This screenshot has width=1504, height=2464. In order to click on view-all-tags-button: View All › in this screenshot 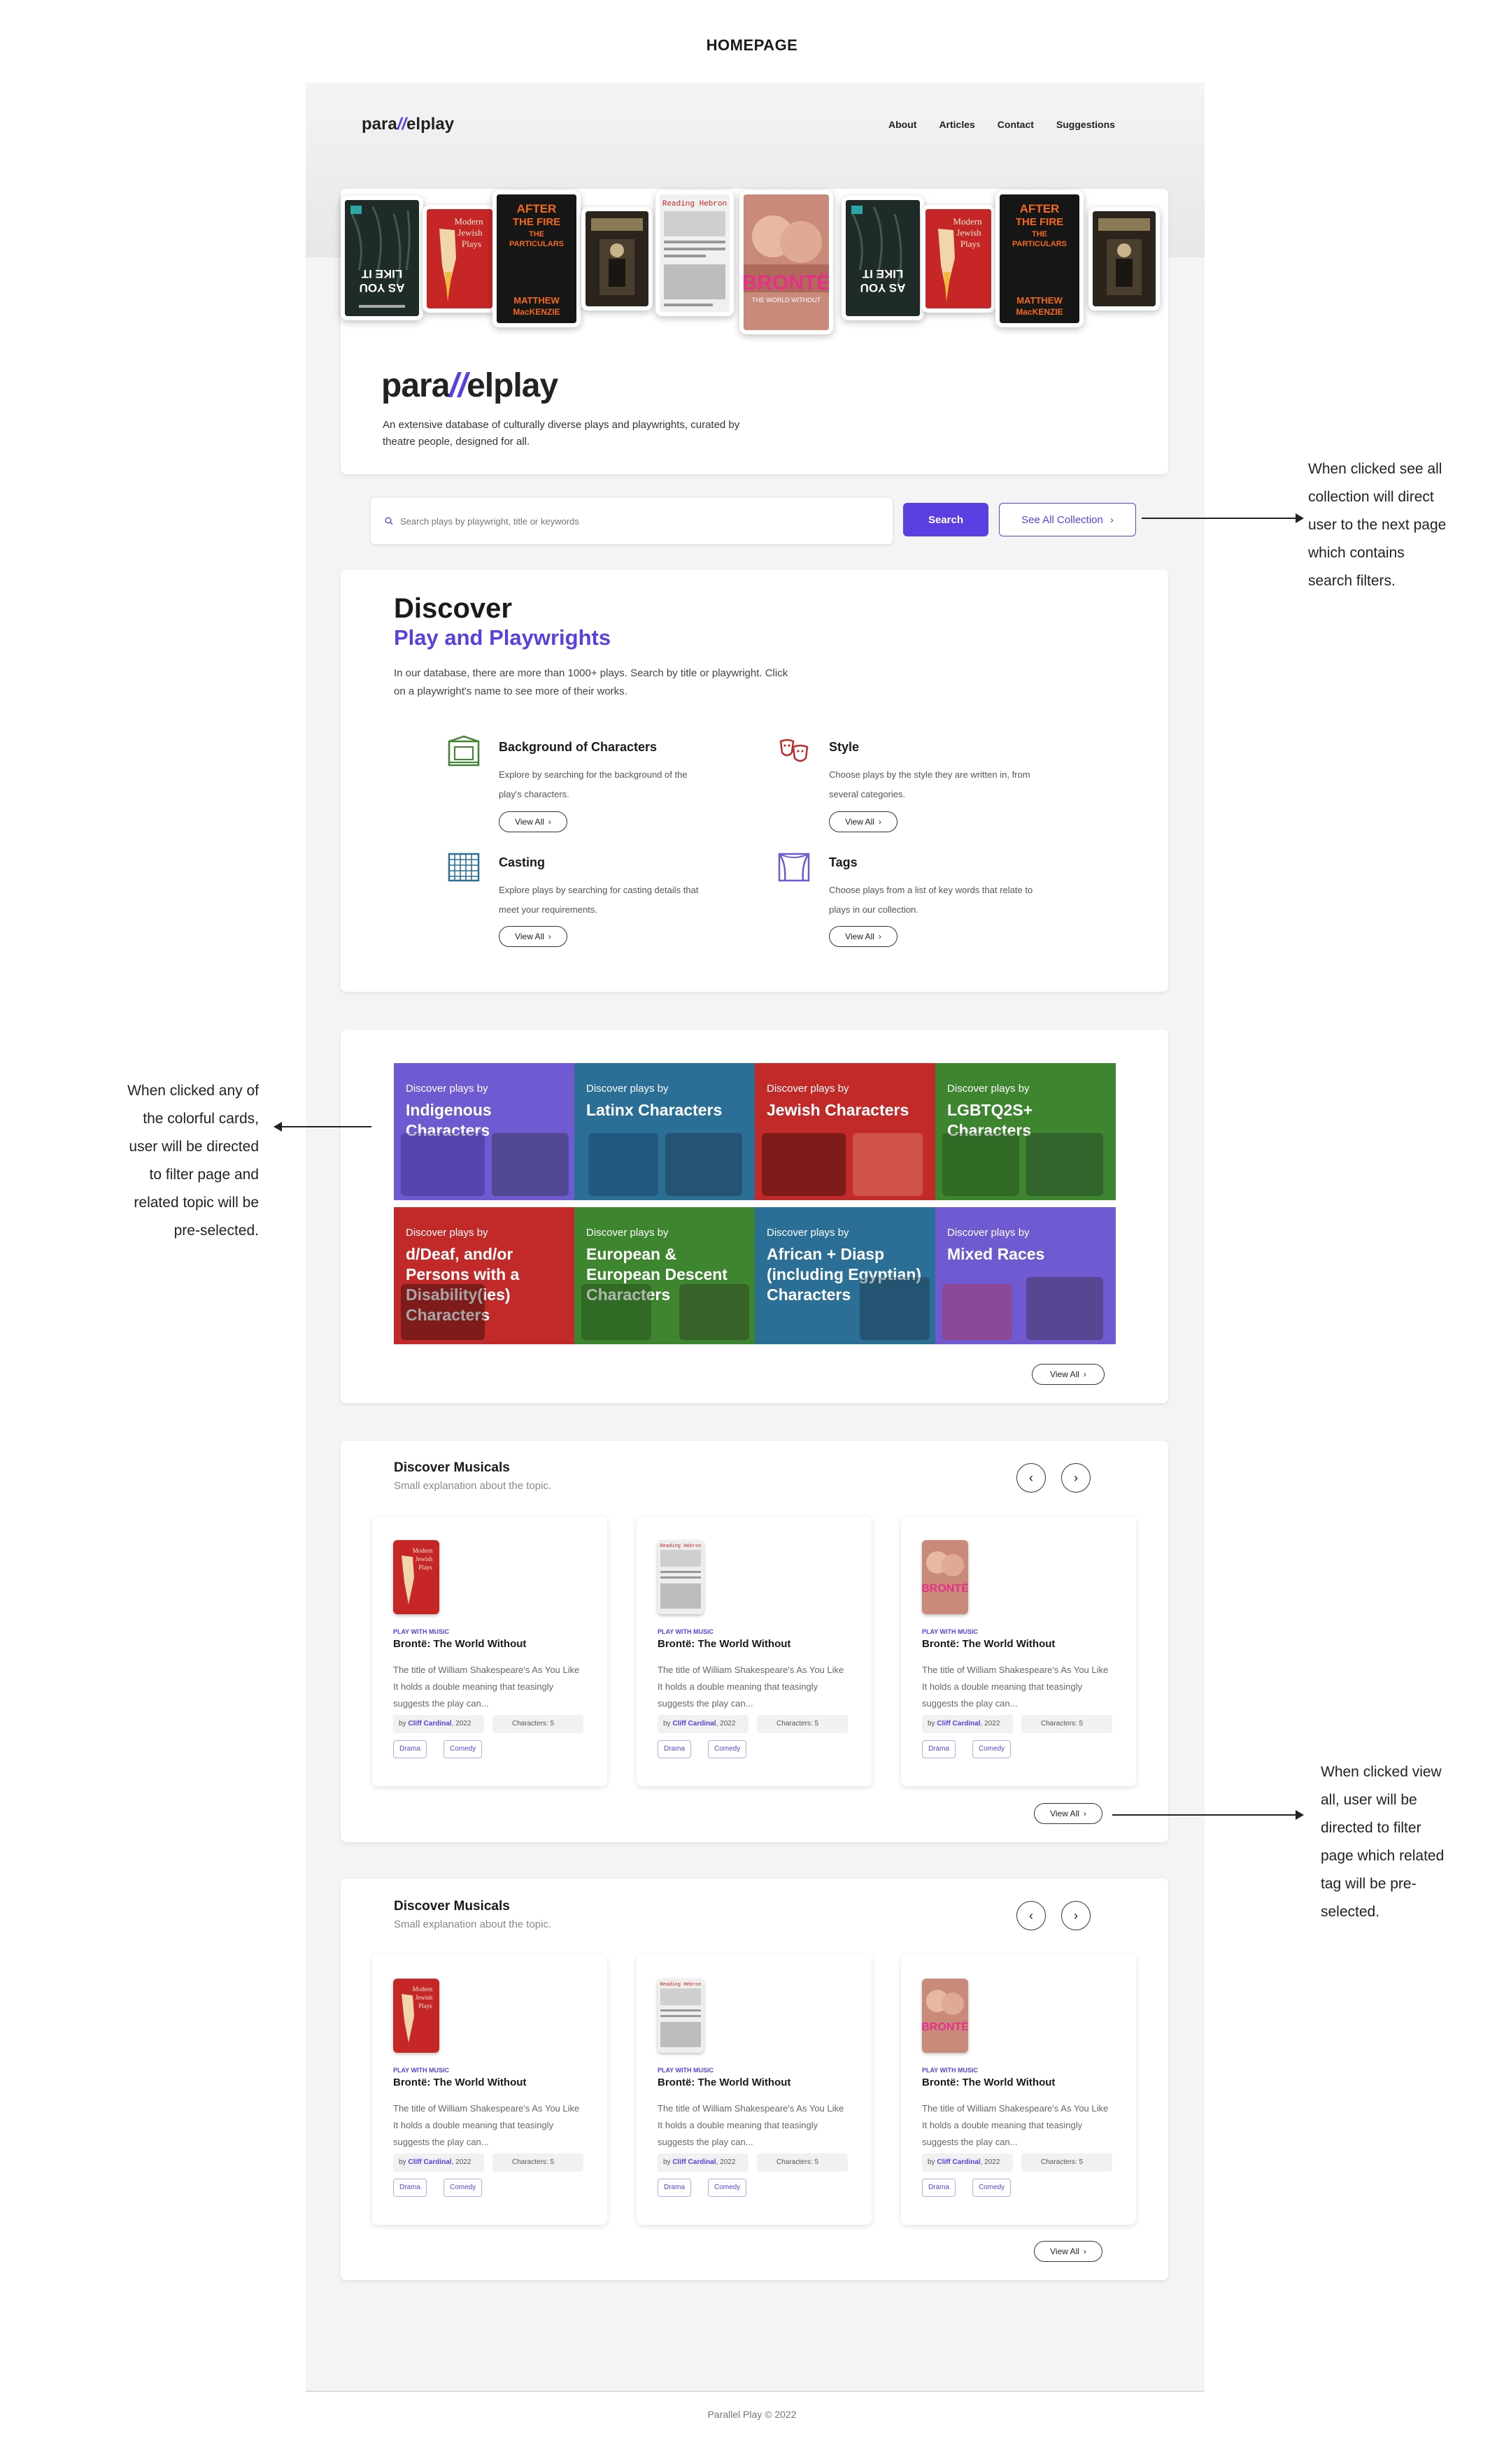, I will do `click(863, 937)`.